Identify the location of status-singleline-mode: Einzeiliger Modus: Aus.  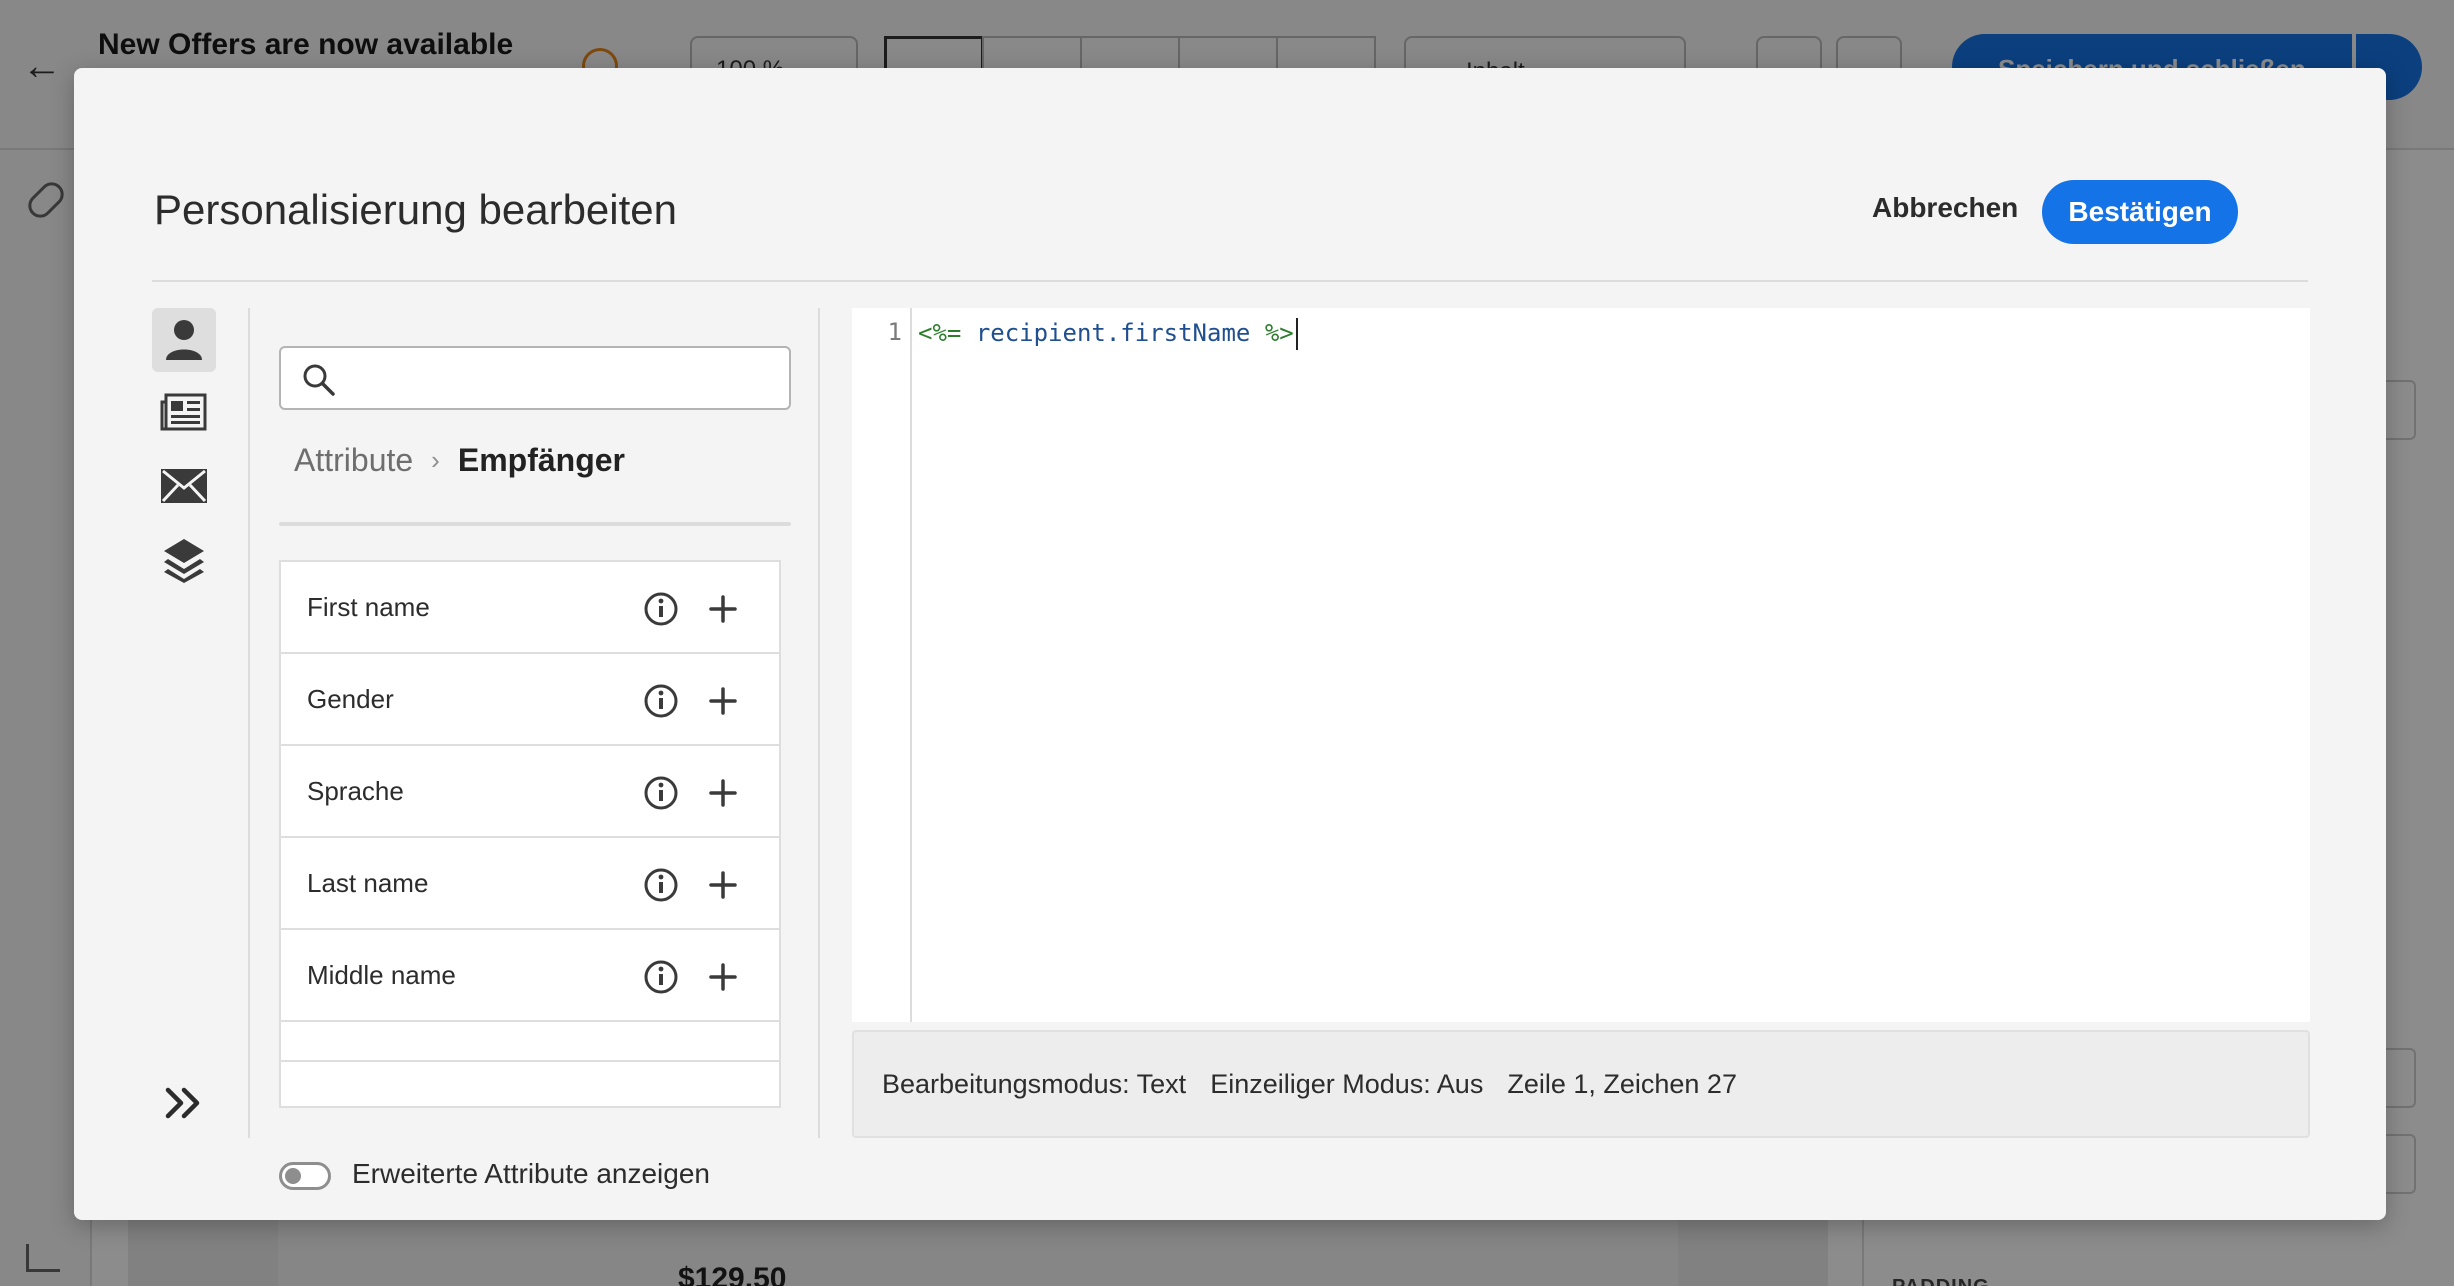
(1347, 1083).